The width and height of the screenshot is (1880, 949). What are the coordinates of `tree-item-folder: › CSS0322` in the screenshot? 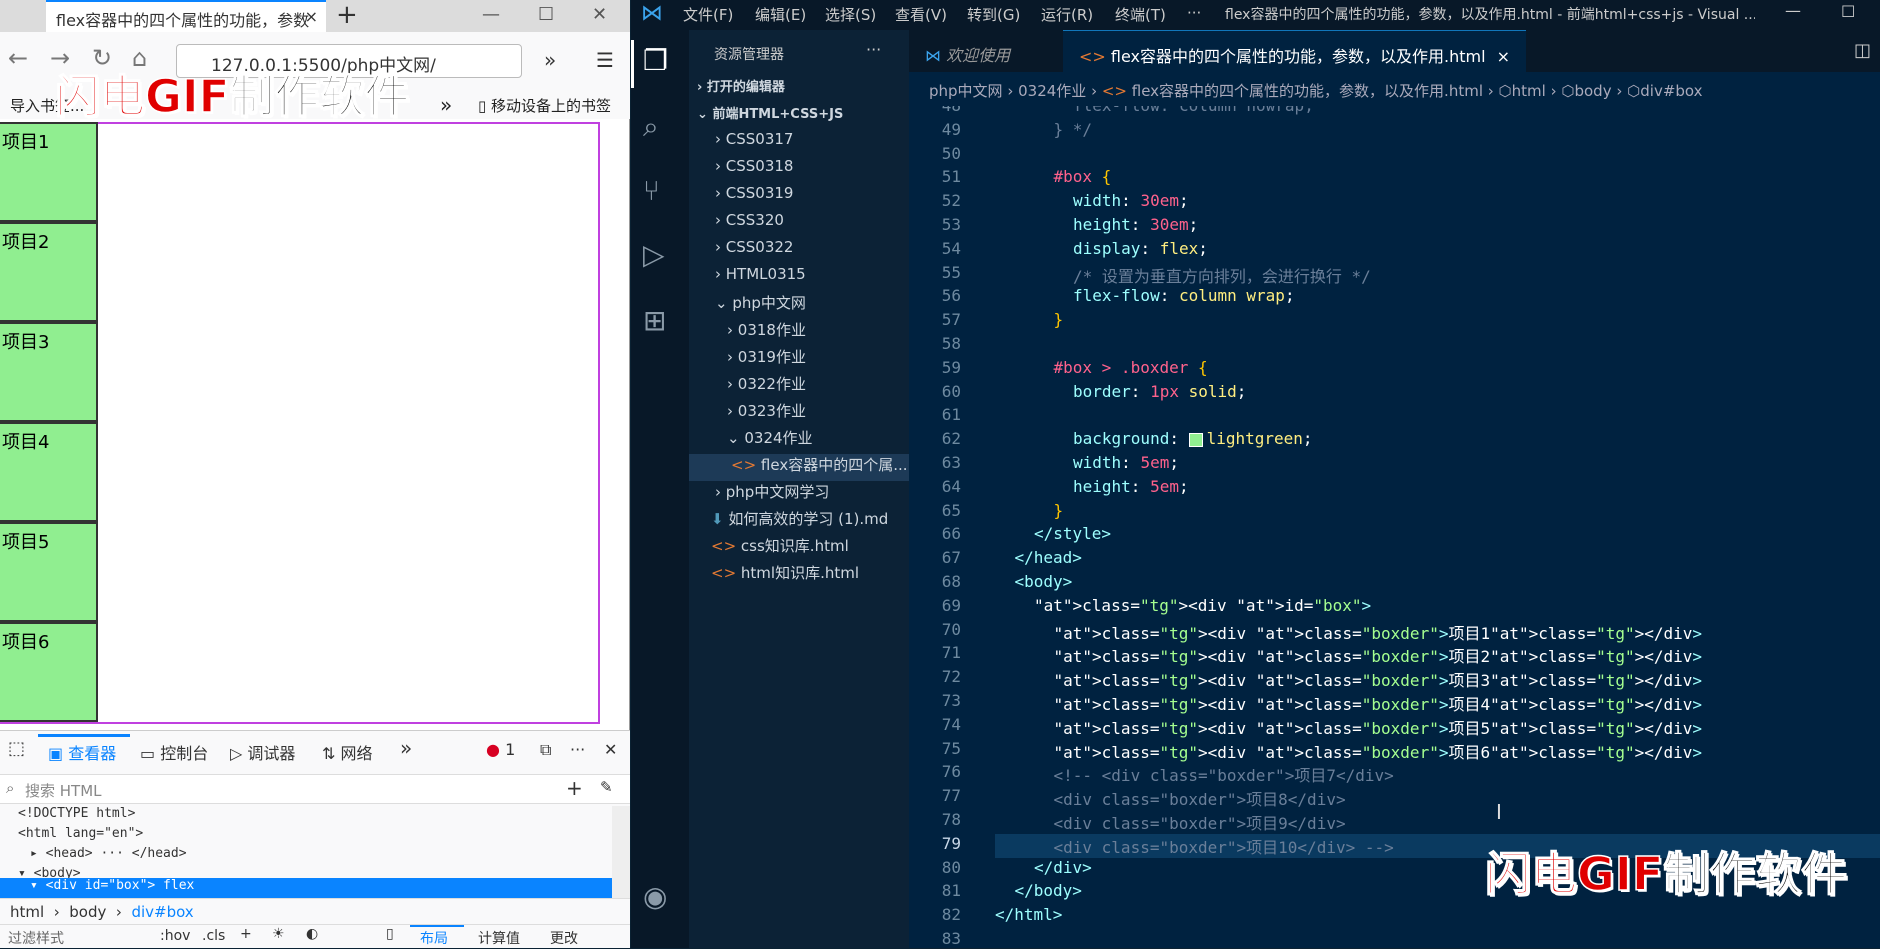 It's located at (799, 251).